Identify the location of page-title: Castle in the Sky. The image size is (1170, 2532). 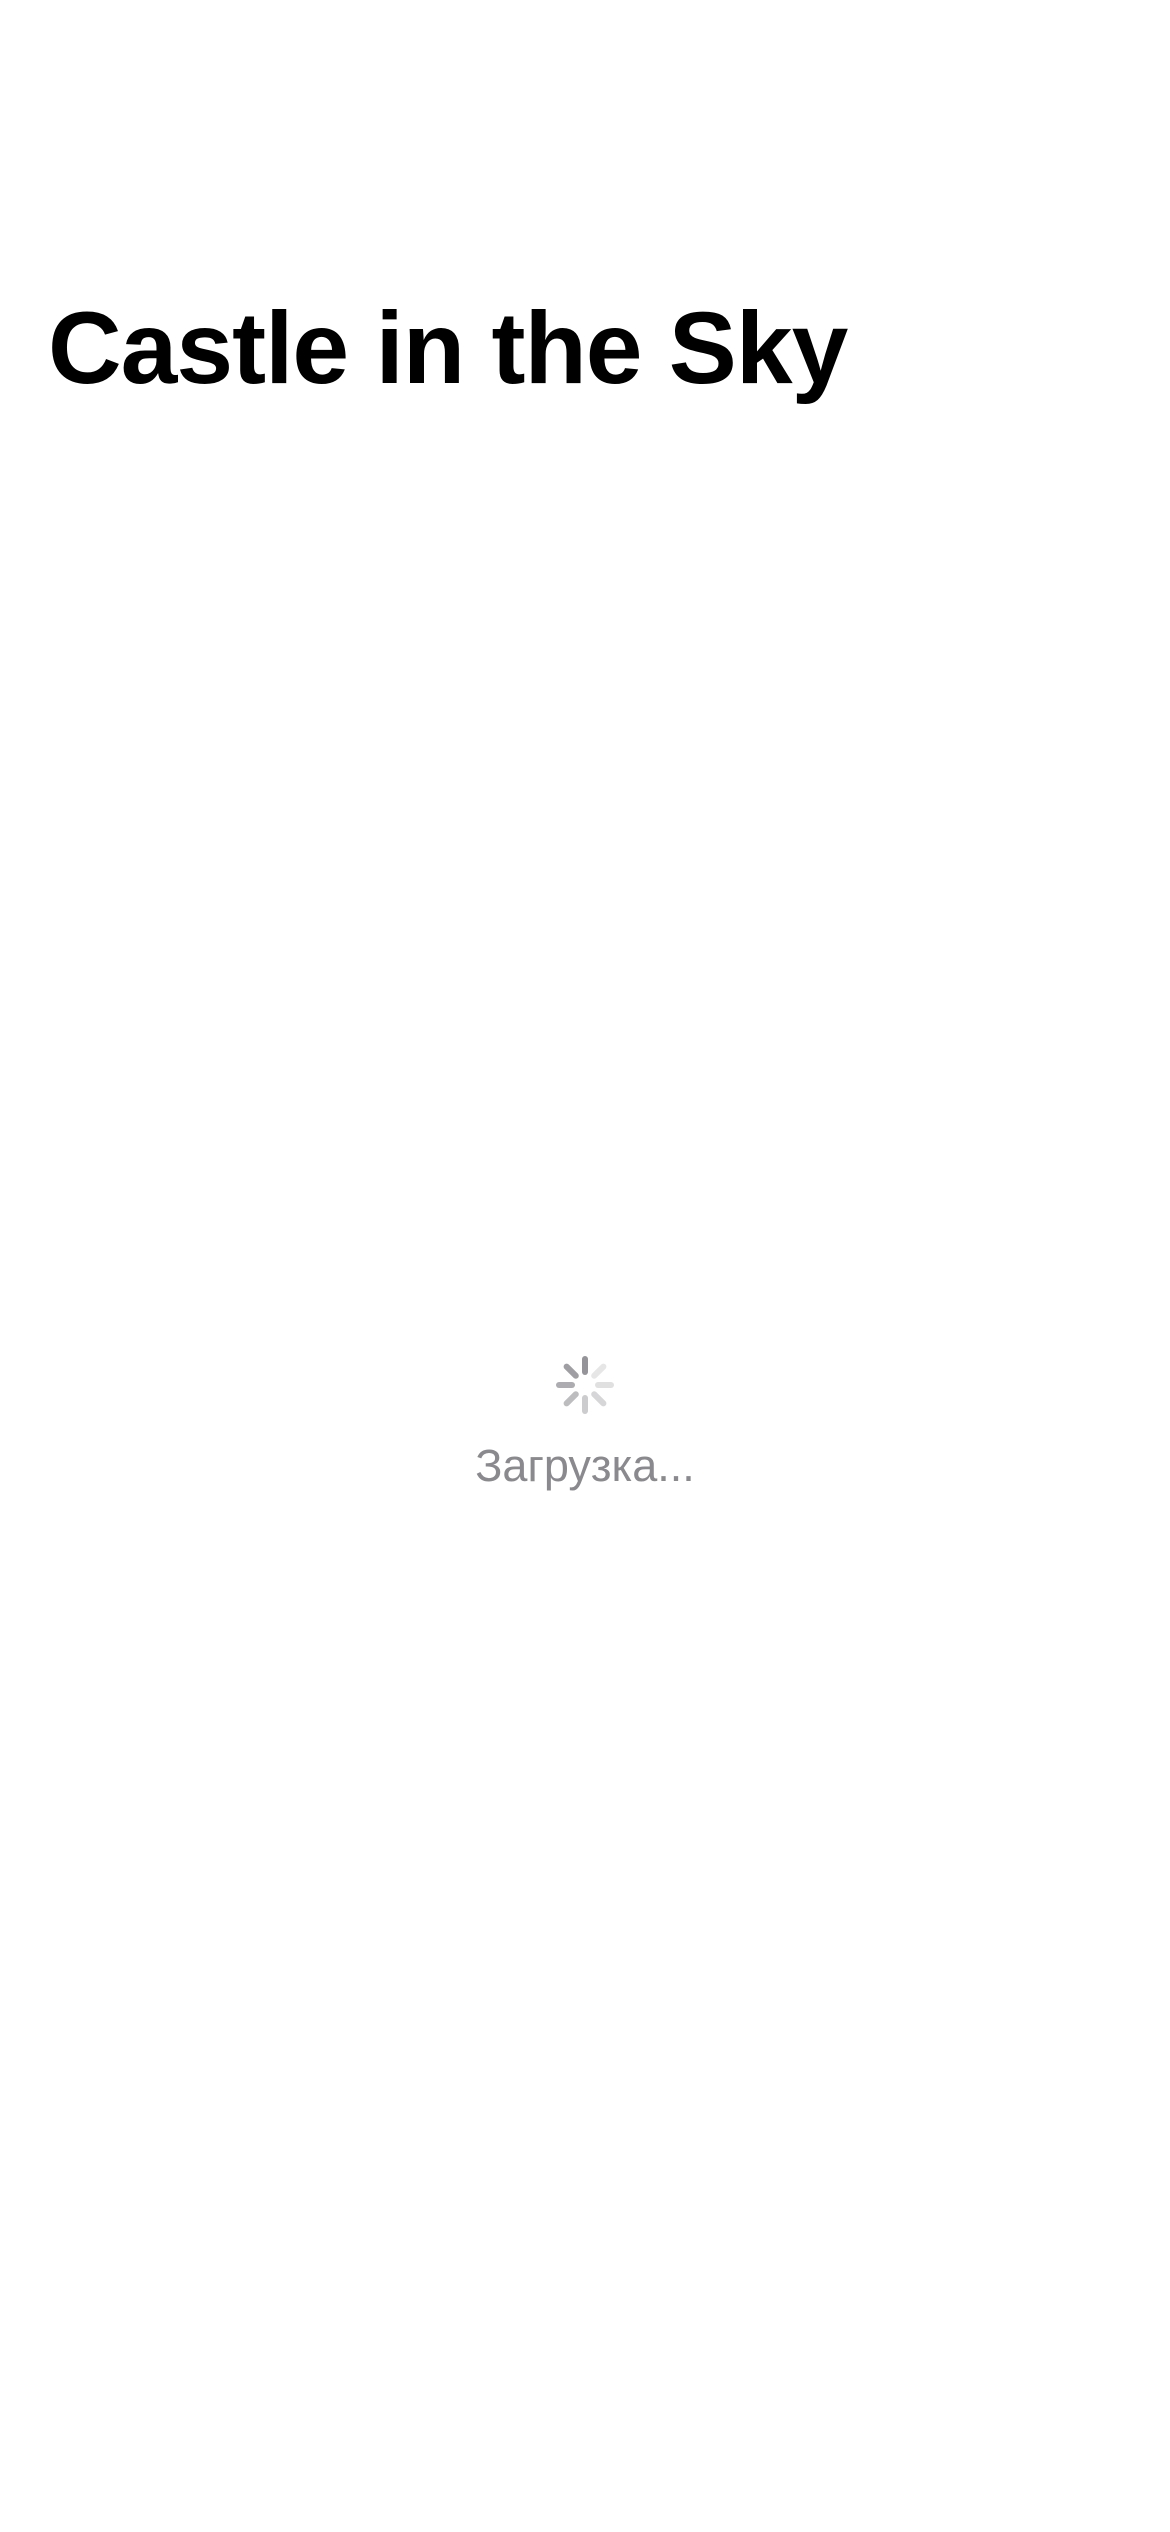
(448, 348).